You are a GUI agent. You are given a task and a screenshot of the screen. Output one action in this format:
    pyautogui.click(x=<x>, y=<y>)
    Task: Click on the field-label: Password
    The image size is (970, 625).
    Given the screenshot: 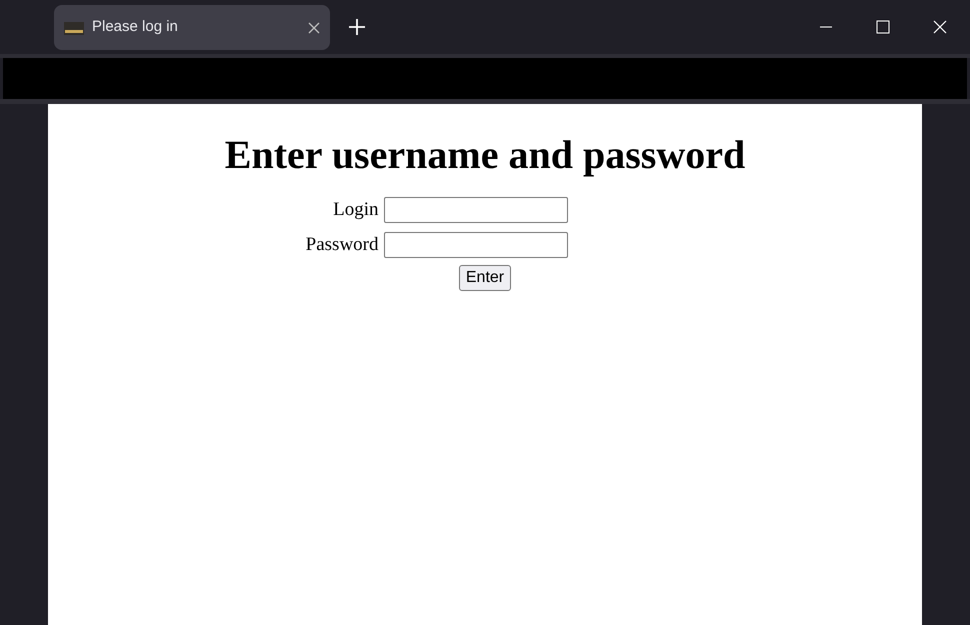 What is the action you would take?
    pyautogui.click(x=341, y=244)
    